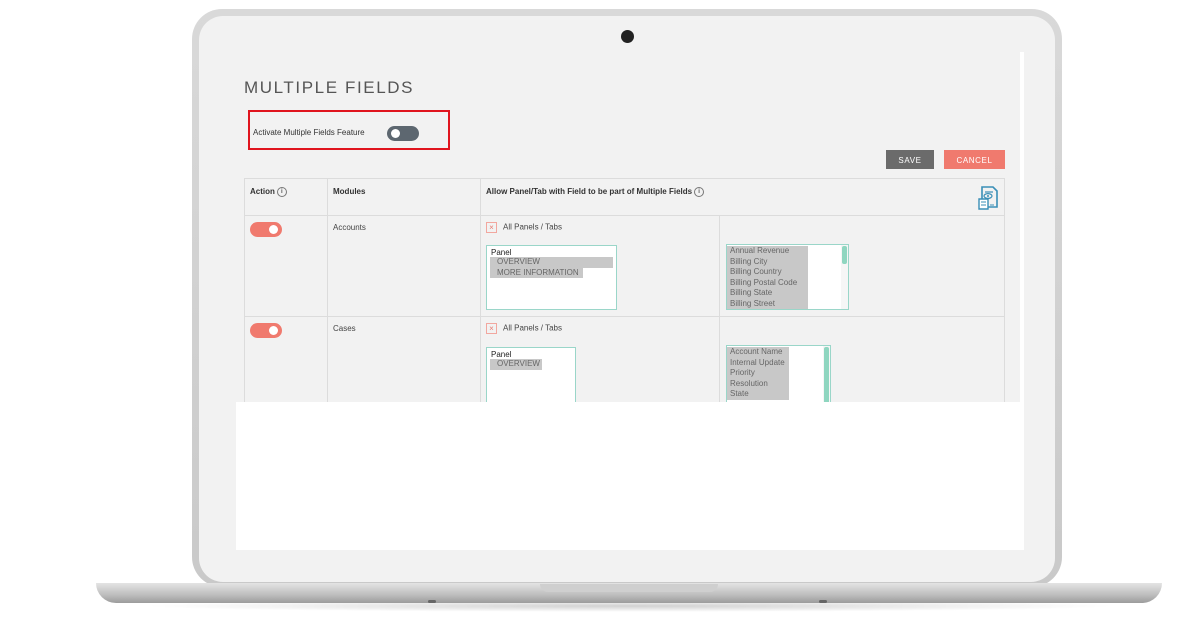  What do you see at coordinates (349, 191) in the screenshot?
I see `header-modules: Modules` at bounding box center [349, 191].